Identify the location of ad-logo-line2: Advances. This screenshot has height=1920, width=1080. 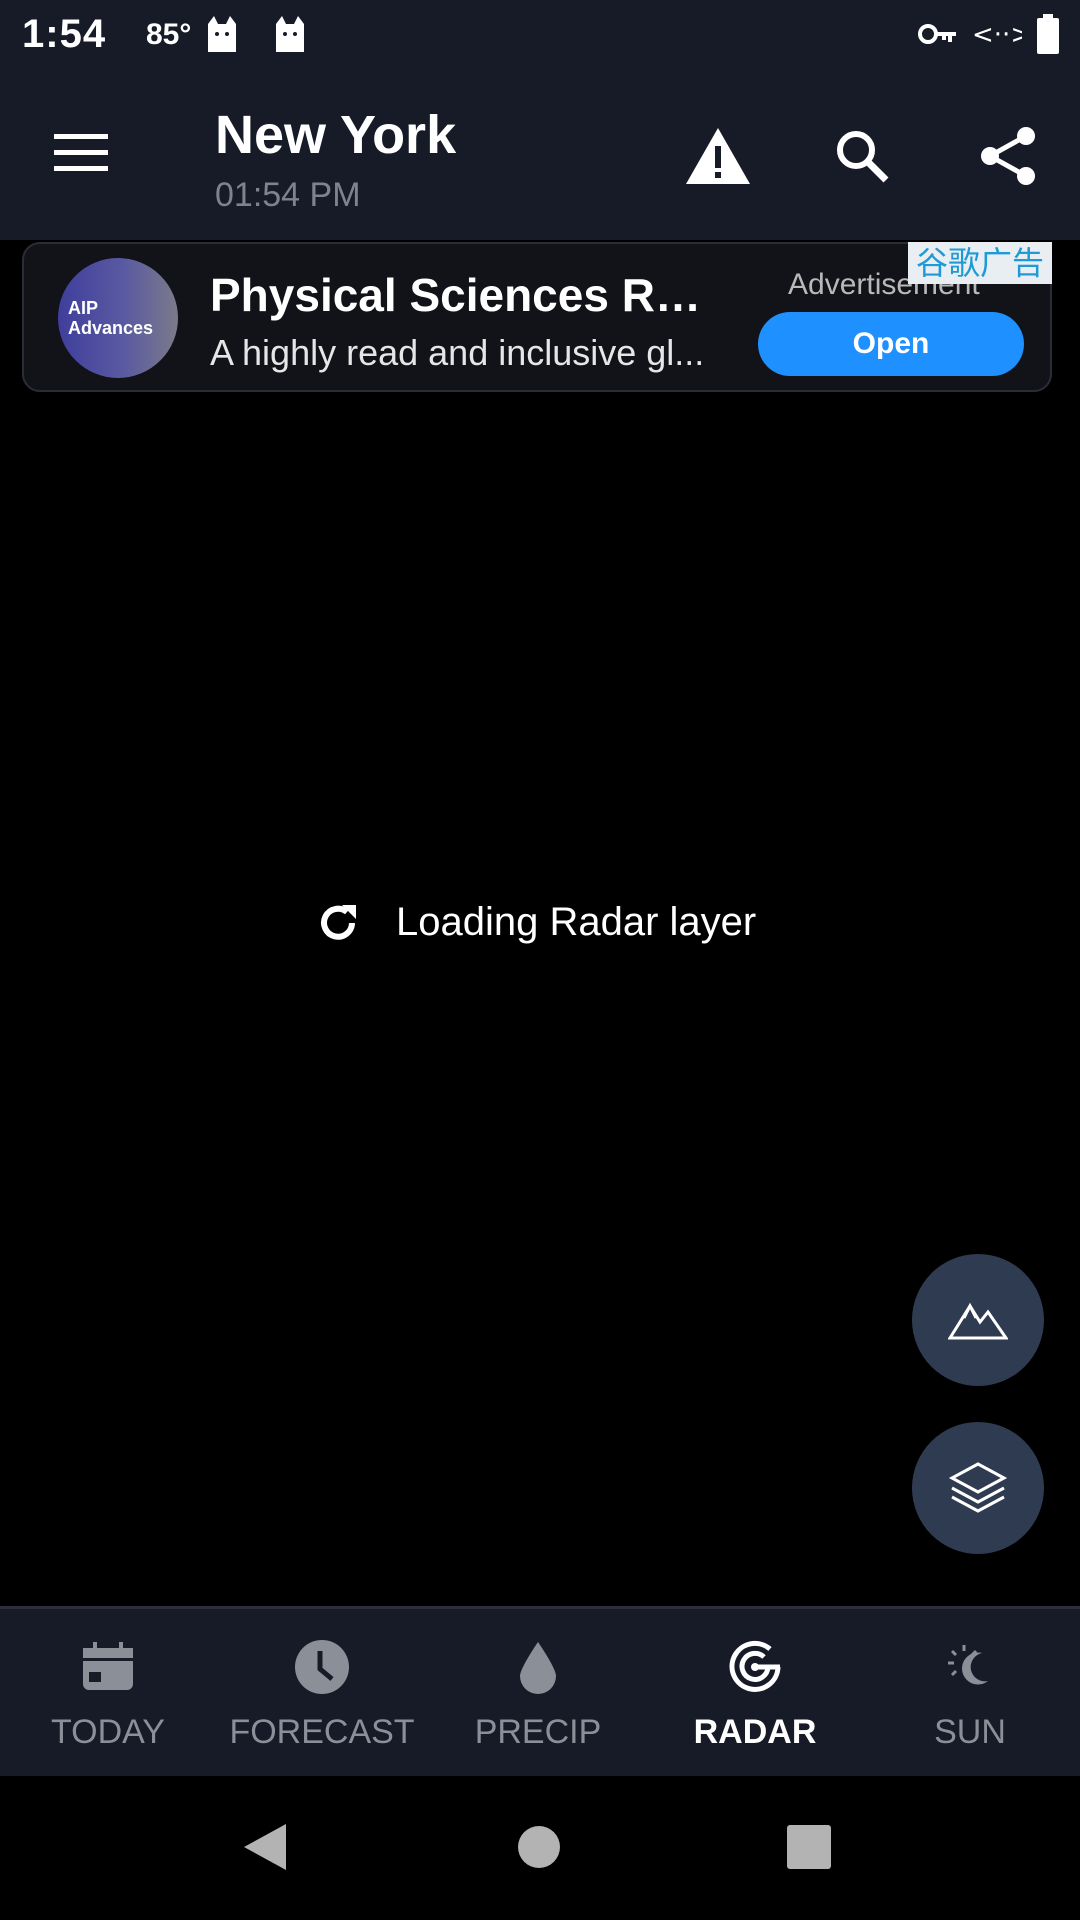
(111, 328).